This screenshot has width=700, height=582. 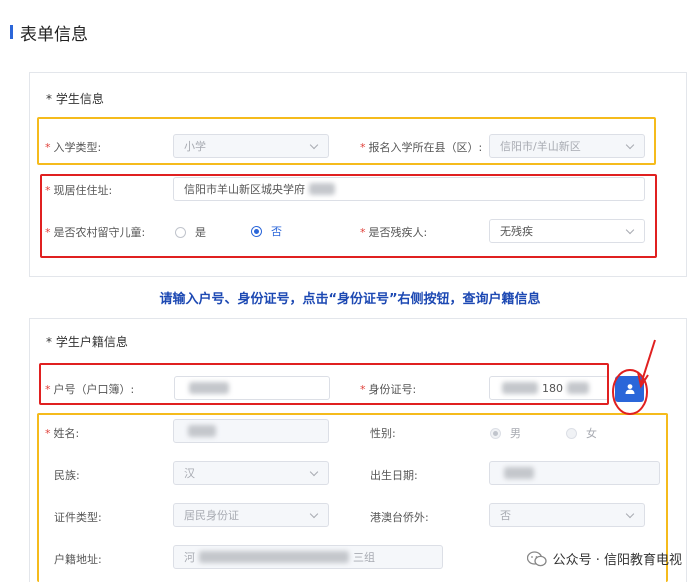 I want to click on page-header: 表单信息, so click(x=49, y=32).